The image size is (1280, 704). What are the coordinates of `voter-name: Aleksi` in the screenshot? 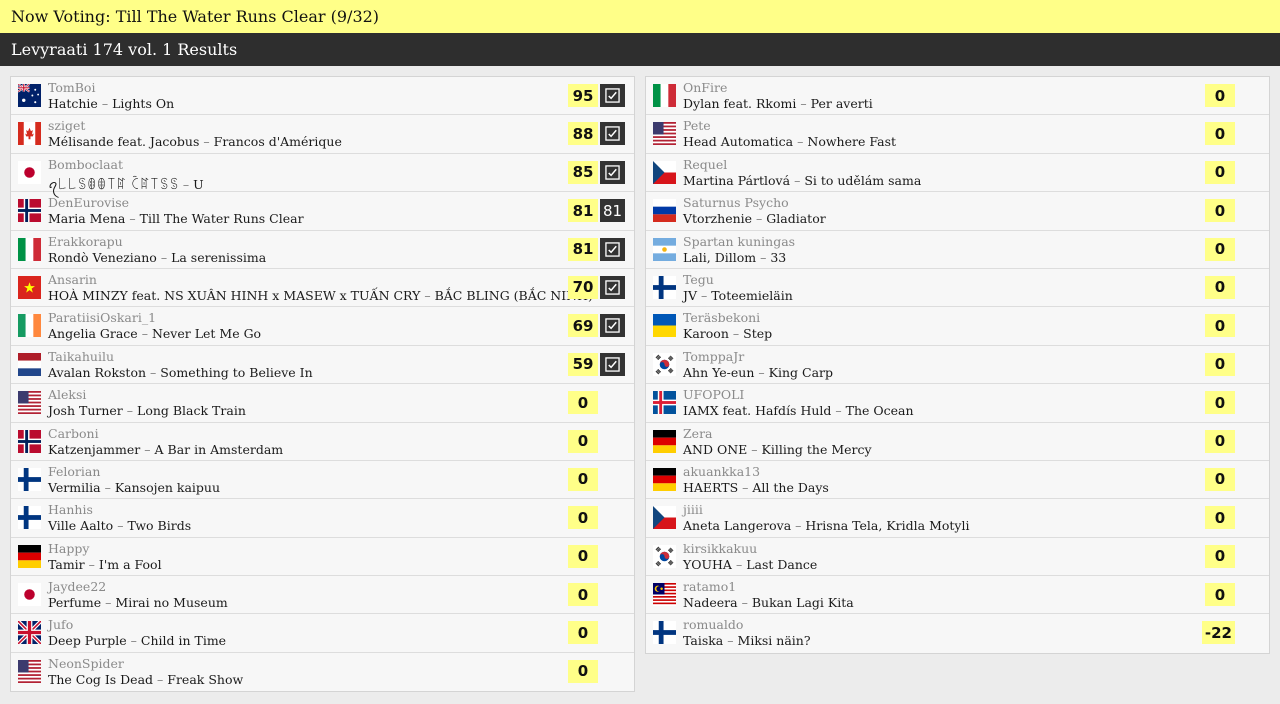 It's located at (67, 394).